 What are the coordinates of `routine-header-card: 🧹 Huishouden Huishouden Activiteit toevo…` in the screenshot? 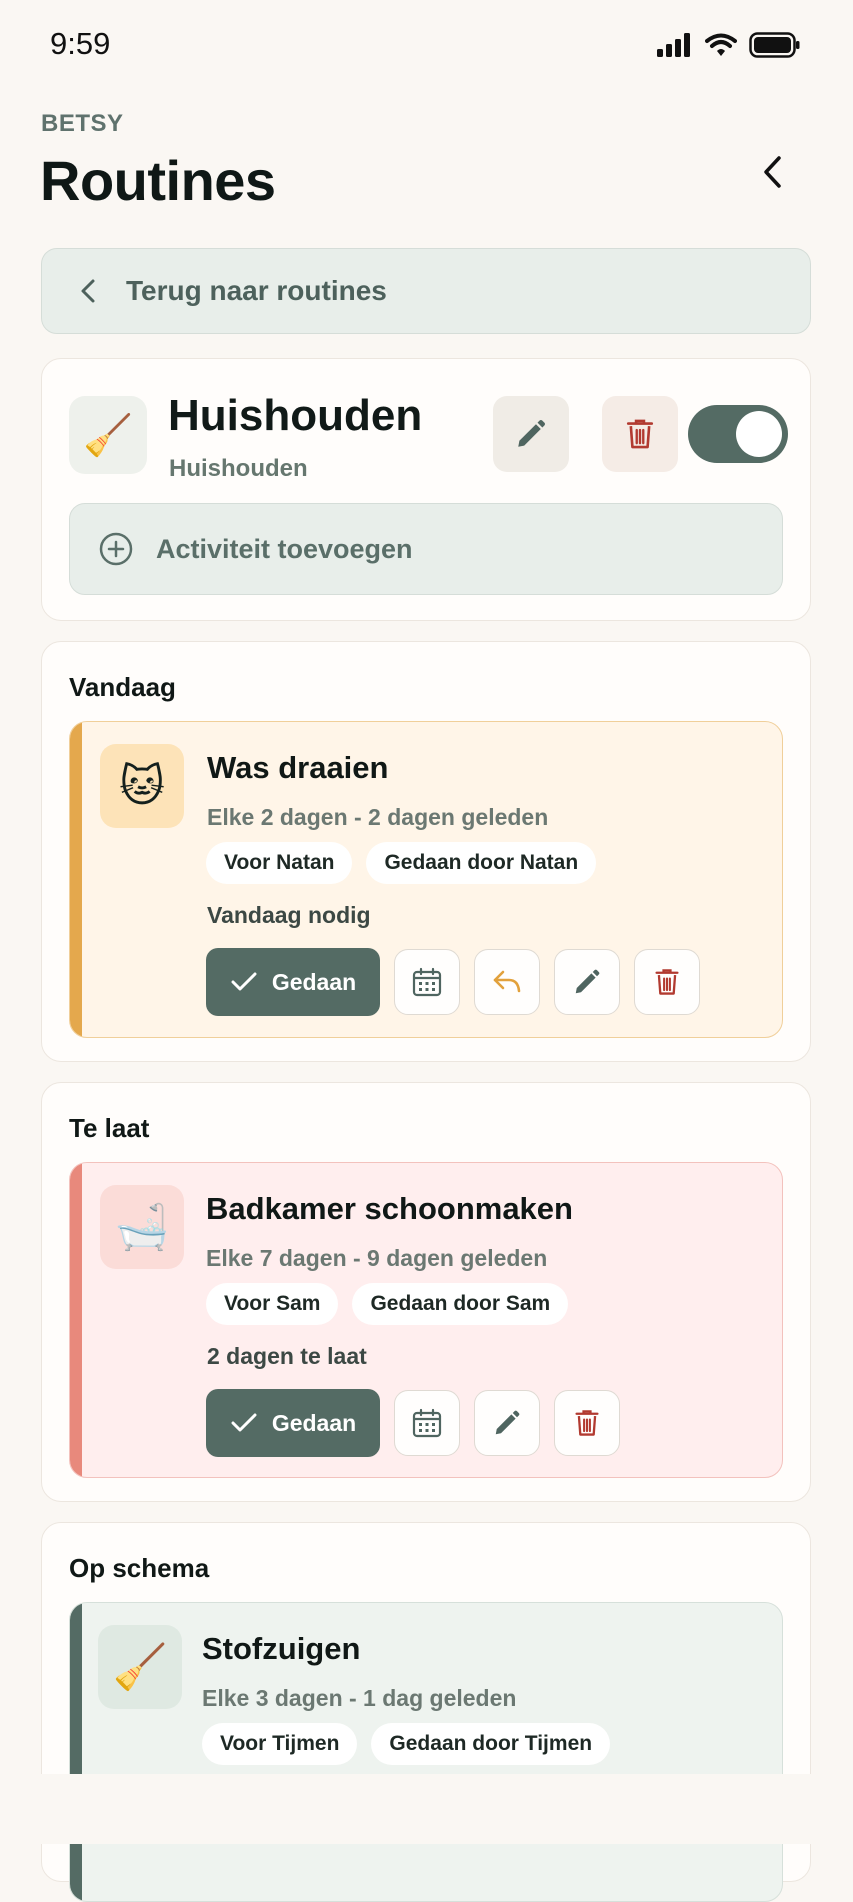 It's located at (426, 489).